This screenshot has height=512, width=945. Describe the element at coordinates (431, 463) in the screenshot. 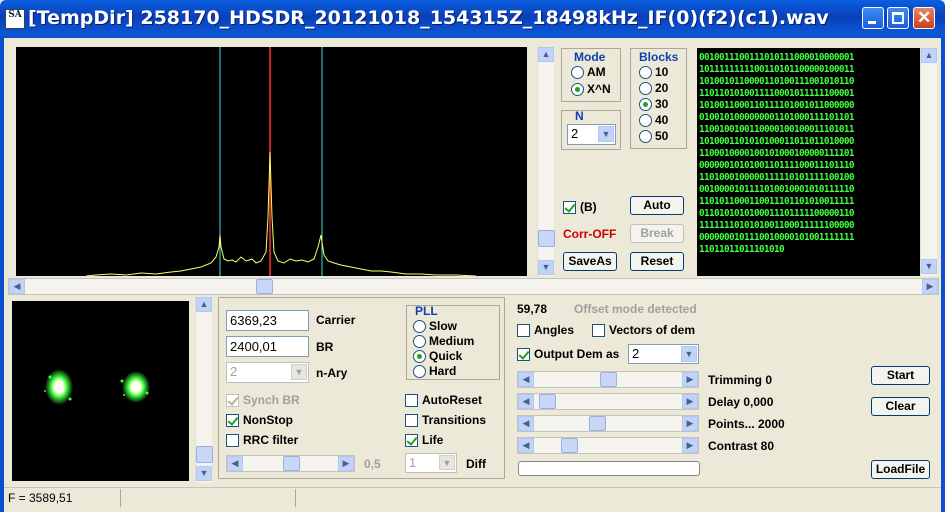

I see `diff-dropdown: 1 ▼` at that location.